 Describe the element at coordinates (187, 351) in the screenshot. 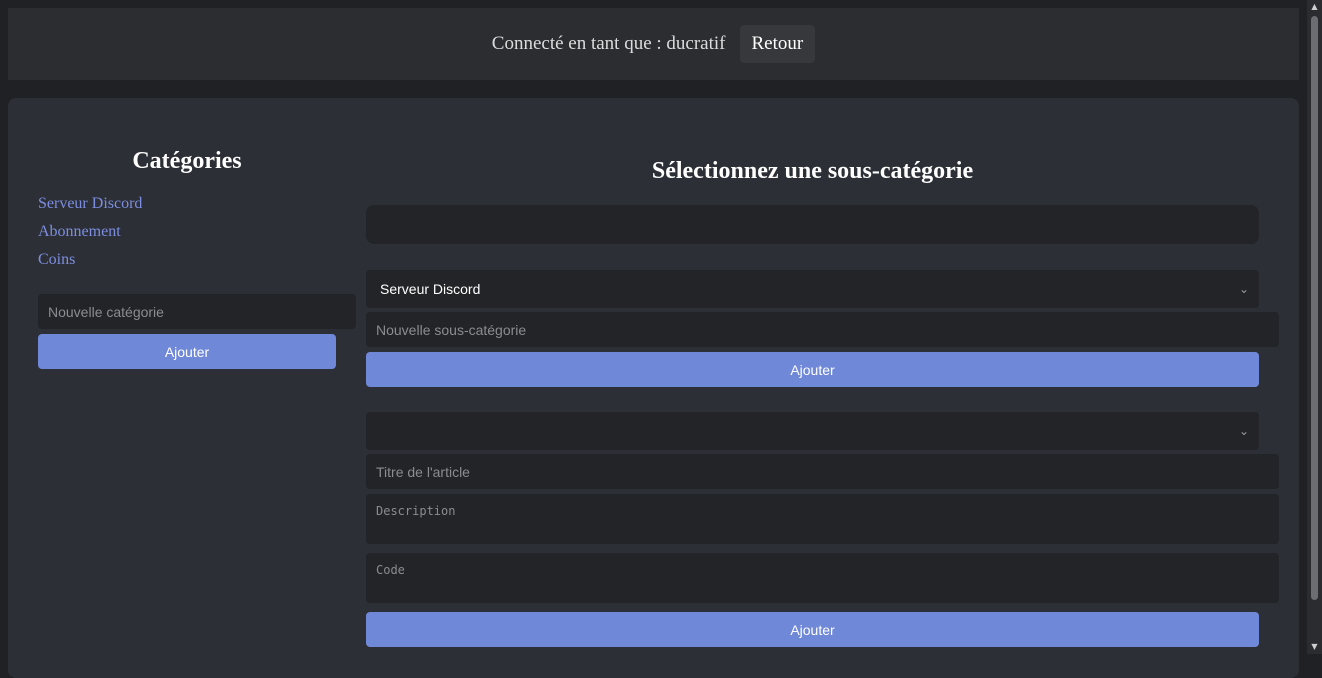

I see `add-category-button: Ajouter` at that location.